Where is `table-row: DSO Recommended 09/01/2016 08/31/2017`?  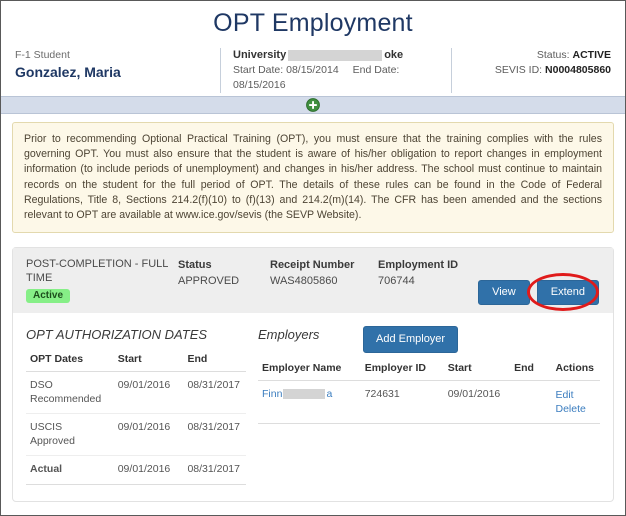 table-row: DSO Recommended 09/01/2016 08/31/2017 is located at coordinates (136, 393).